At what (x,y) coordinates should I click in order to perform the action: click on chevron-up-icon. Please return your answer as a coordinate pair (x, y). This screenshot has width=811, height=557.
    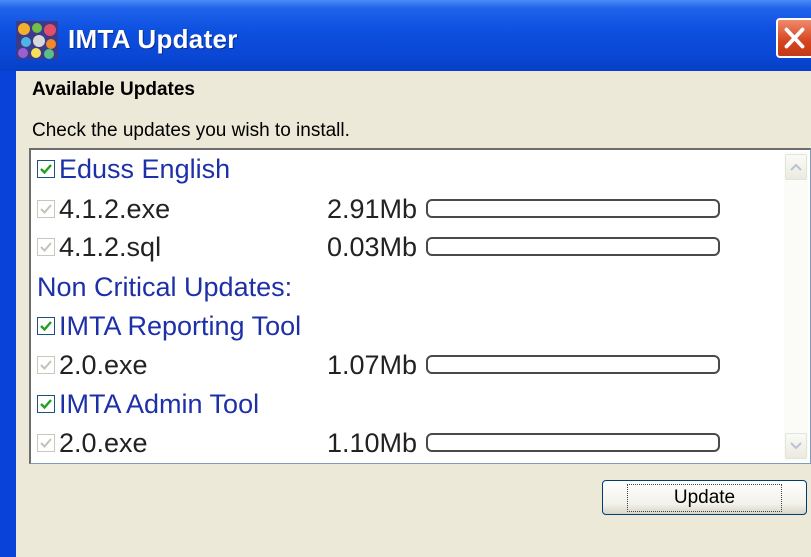
    Looking at the image, I should click on (796, 167).